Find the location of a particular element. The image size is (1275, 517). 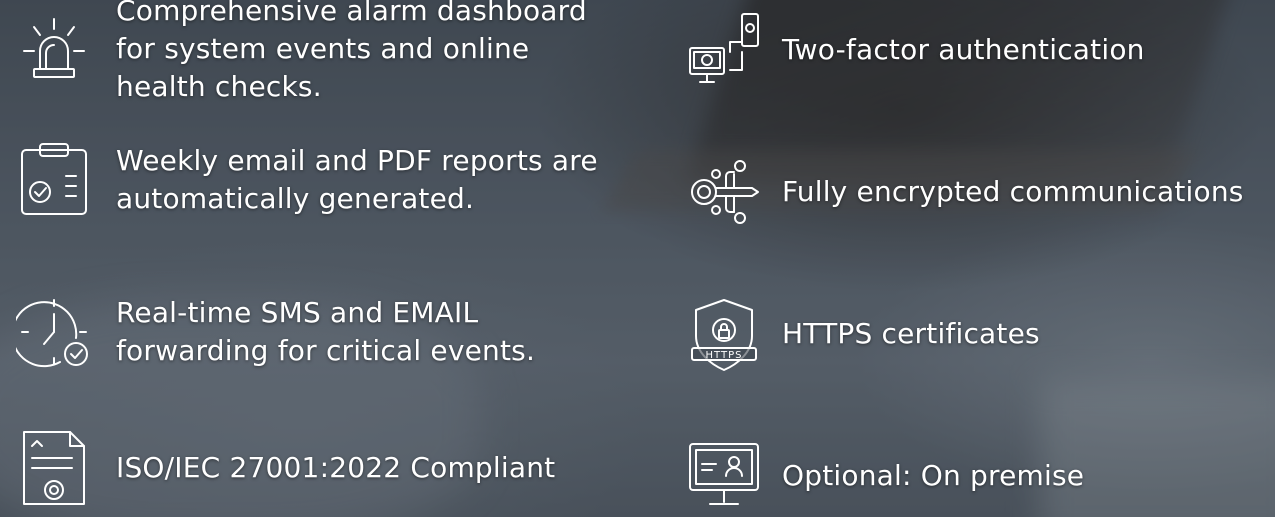

clock-check-icon is located at coordinates (54, 332).